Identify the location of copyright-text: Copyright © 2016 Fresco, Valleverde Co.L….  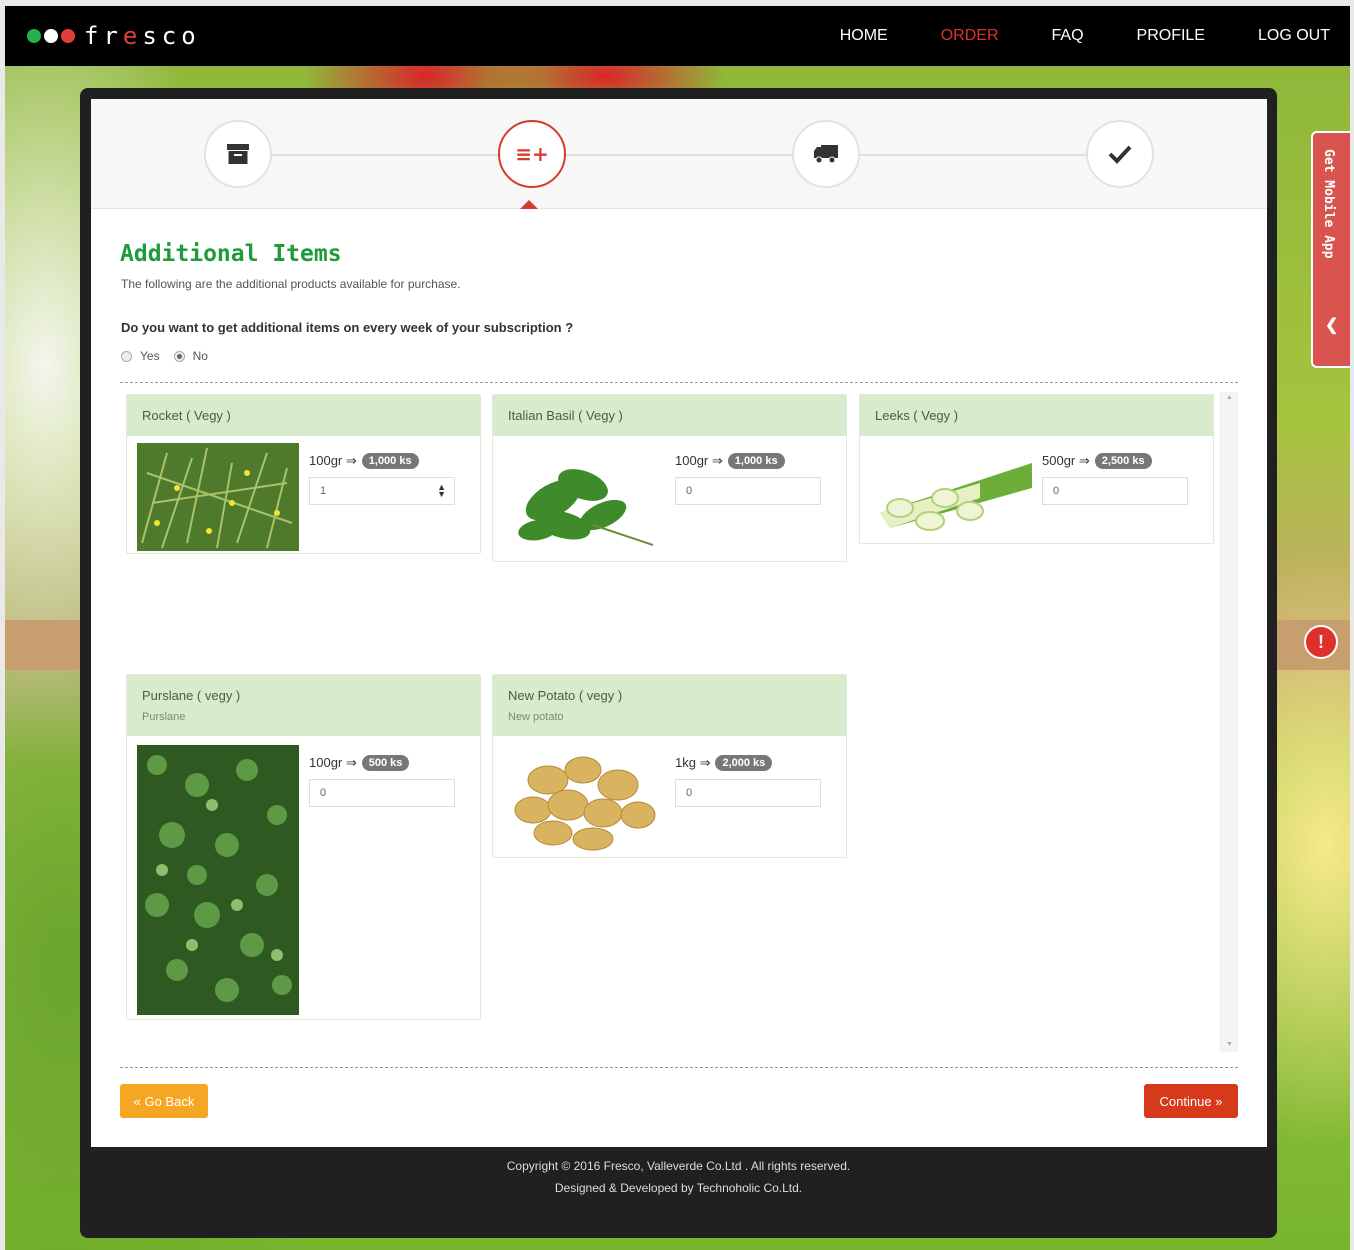
(678, 1166).